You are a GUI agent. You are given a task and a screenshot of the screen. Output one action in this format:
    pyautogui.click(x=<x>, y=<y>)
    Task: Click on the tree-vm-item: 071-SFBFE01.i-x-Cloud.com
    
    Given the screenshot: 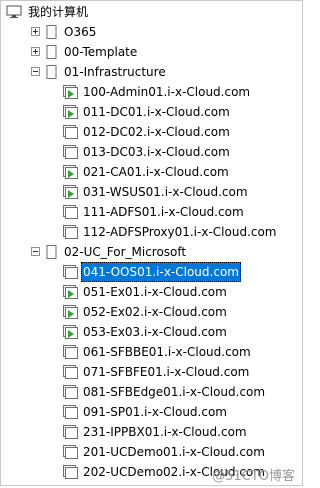 What is the action you would take?
    pyautogui.click(x=152, y=372)
    